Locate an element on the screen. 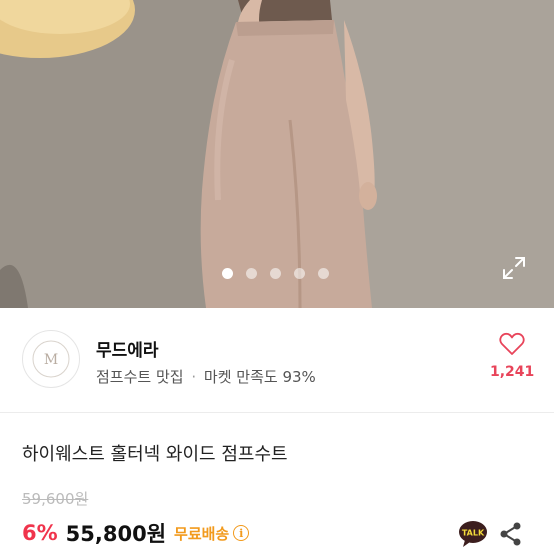 This screenshot has width=554, height=554. product-title: 하이웨스트 홀터넥 와이드 점프수트 is located at coordinates (155, 454).